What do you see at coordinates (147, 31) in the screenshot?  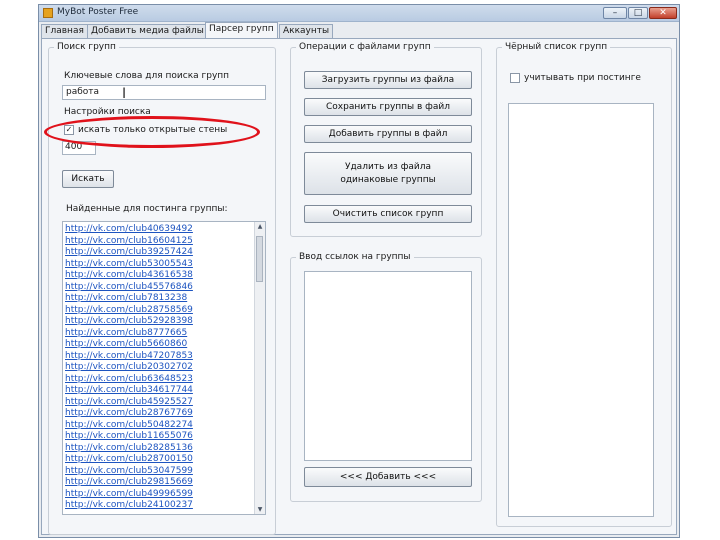 I see `tab-add-media: Добавить медиа файлы` at bounding box center [147, 31].